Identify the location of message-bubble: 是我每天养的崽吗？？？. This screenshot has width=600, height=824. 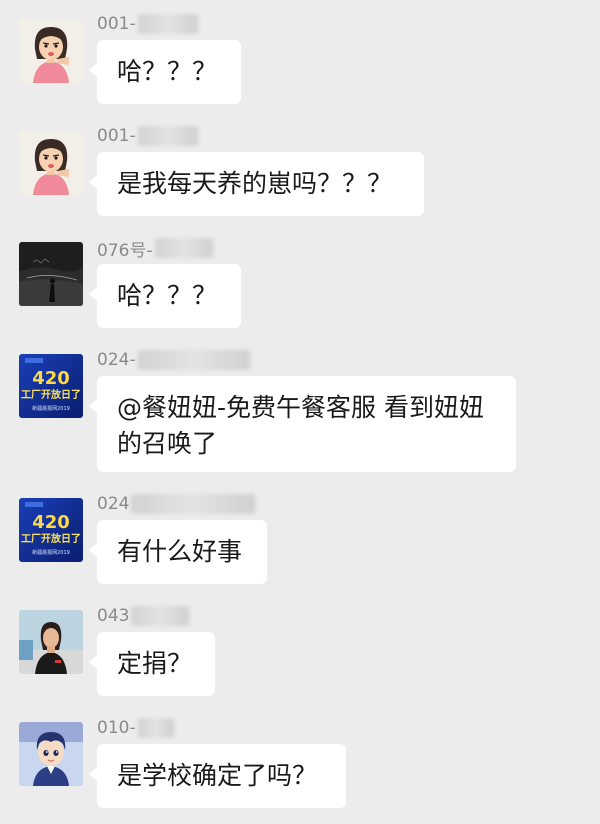
(256, 184).